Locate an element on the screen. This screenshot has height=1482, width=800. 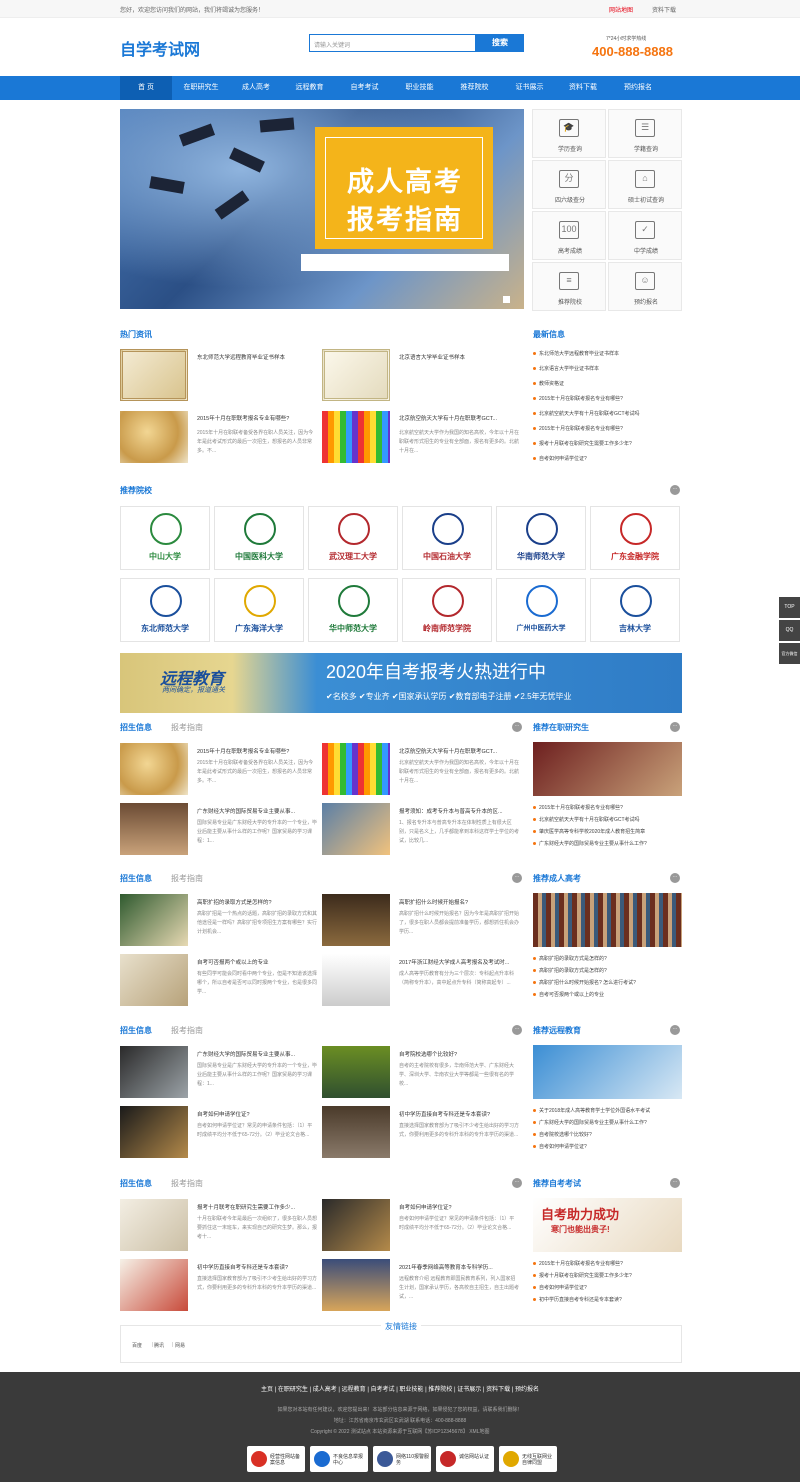
list-item: 自考可否报两个或以上的专业 is located at coordinates (568, 994).